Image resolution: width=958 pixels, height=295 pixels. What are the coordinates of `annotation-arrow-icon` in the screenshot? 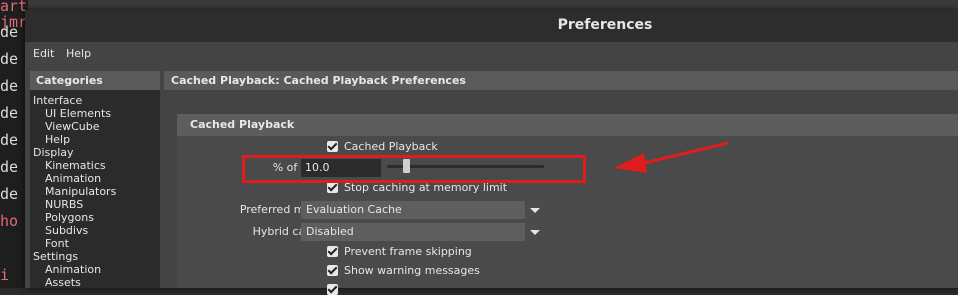 It's located at (671, 157).